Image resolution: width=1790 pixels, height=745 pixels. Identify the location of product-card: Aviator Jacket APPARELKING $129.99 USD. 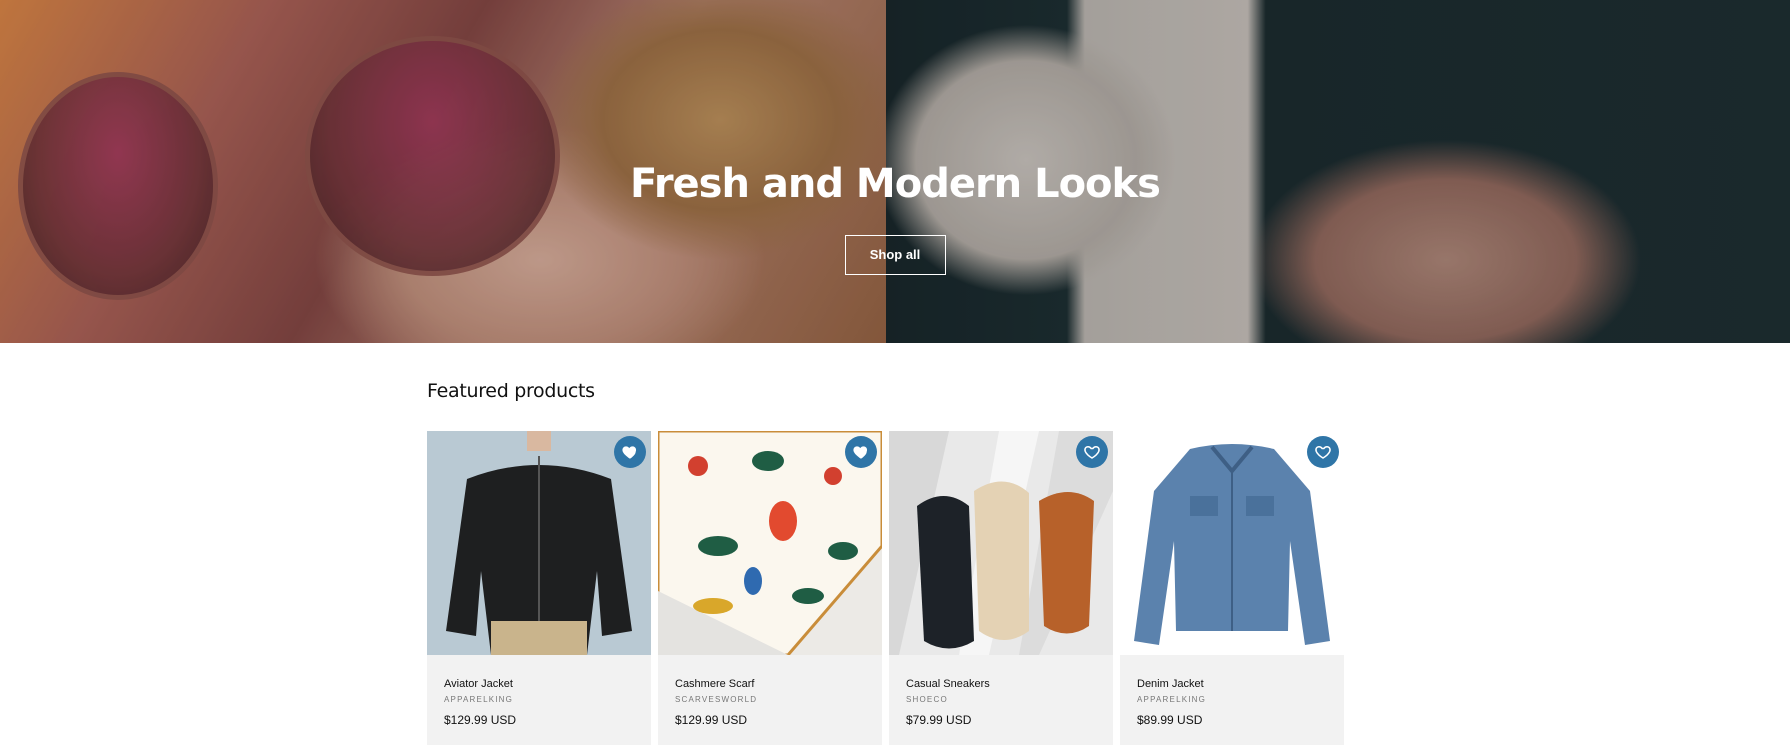
(539, 588).